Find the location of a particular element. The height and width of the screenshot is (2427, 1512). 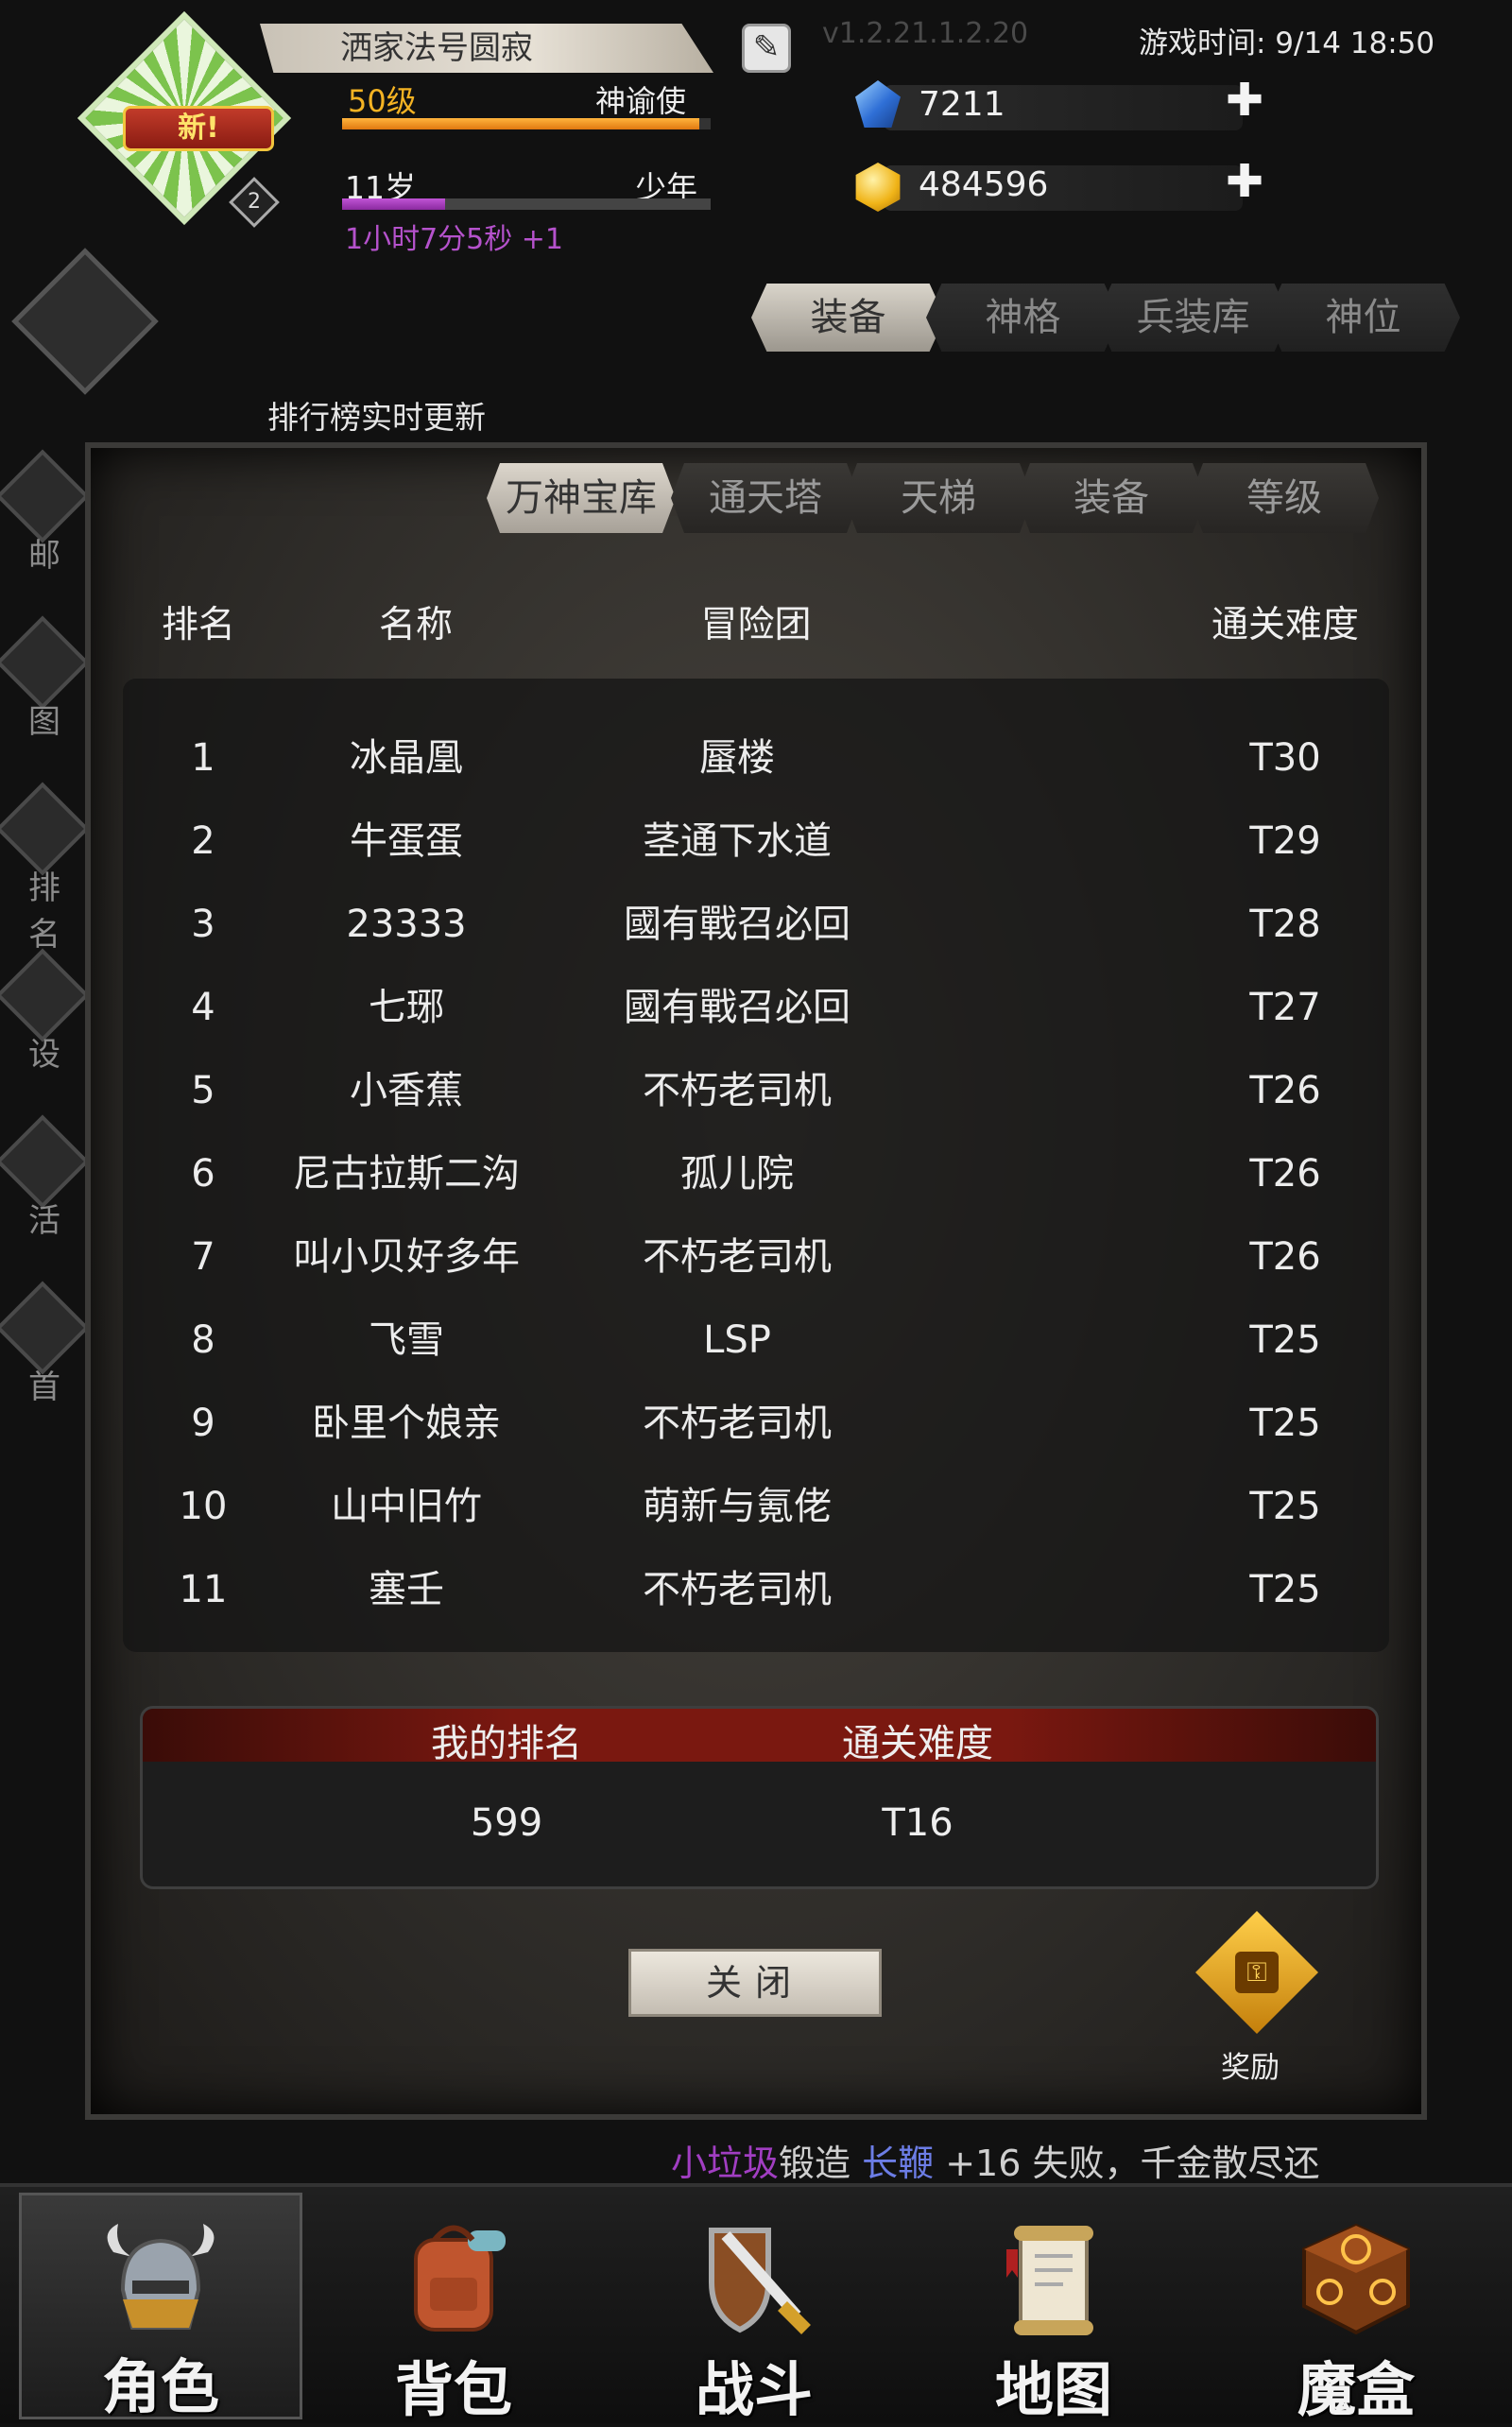

age-bar-fill is located at coordinates (394, 204).